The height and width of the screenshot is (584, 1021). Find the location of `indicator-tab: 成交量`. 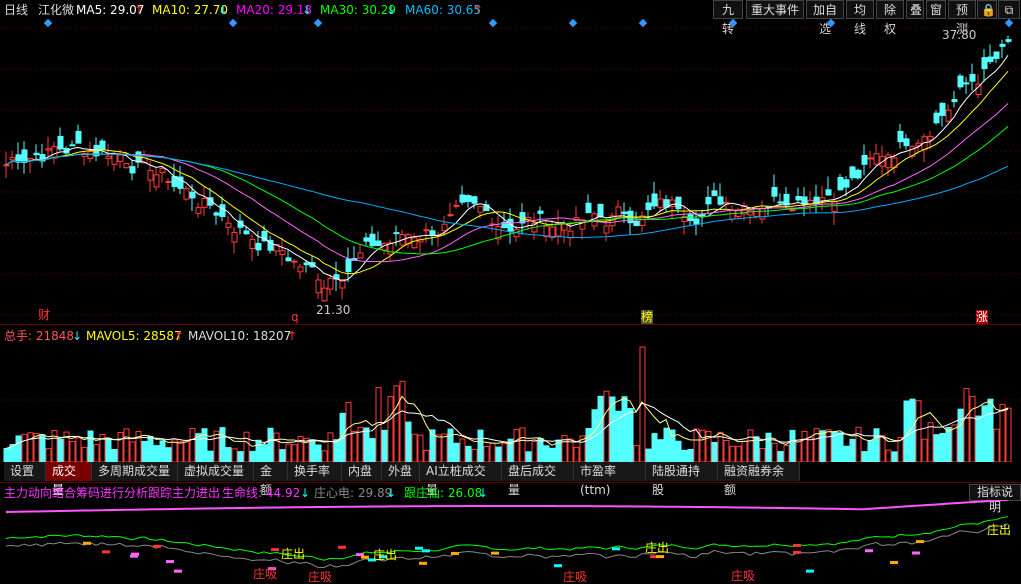

indicator-tab: 成交量 is located at coordinates (69, 479).